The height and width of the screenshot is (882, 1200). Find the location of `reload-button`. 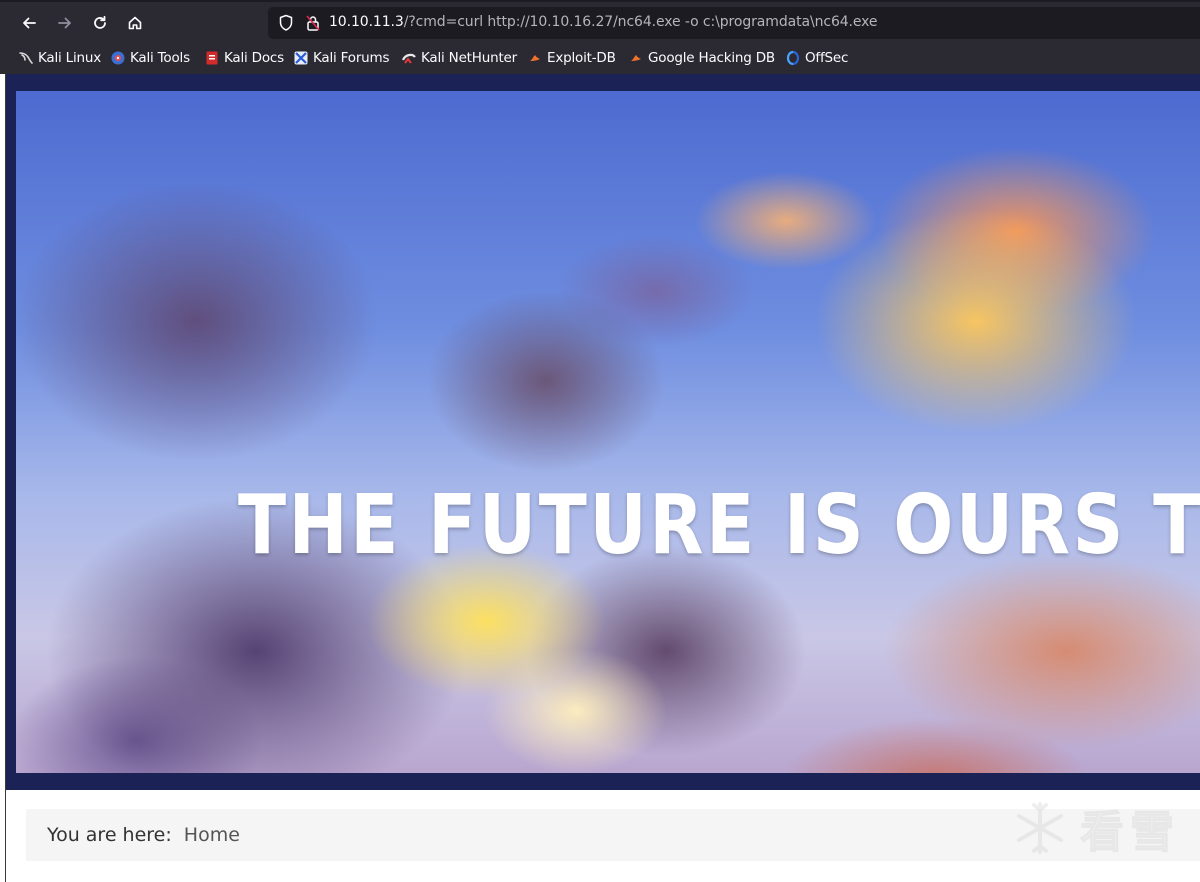

reload-button is located at coordinates (100, 23).